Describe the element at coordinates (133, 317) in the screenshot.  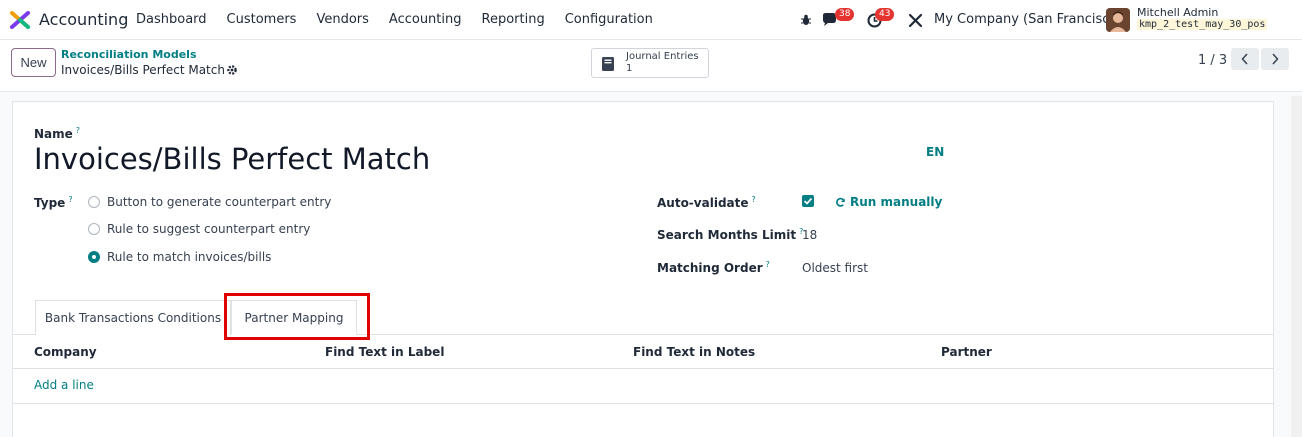
I see `tab-bank-transactions-conditions: Bank Transactions Conditions` at that location.